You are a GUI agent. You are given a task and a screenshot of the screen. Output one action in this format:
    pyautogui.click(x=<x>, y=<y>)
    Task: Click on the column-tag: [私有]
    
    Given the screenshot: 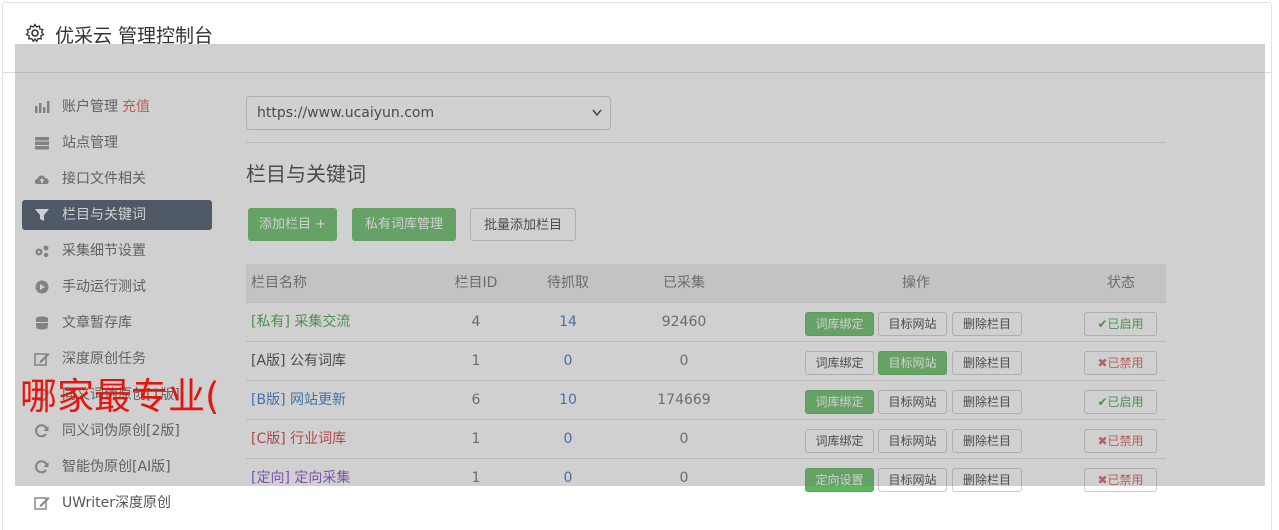 What is the action you would take?
    pyautogui.click(x=270, y=322)
    